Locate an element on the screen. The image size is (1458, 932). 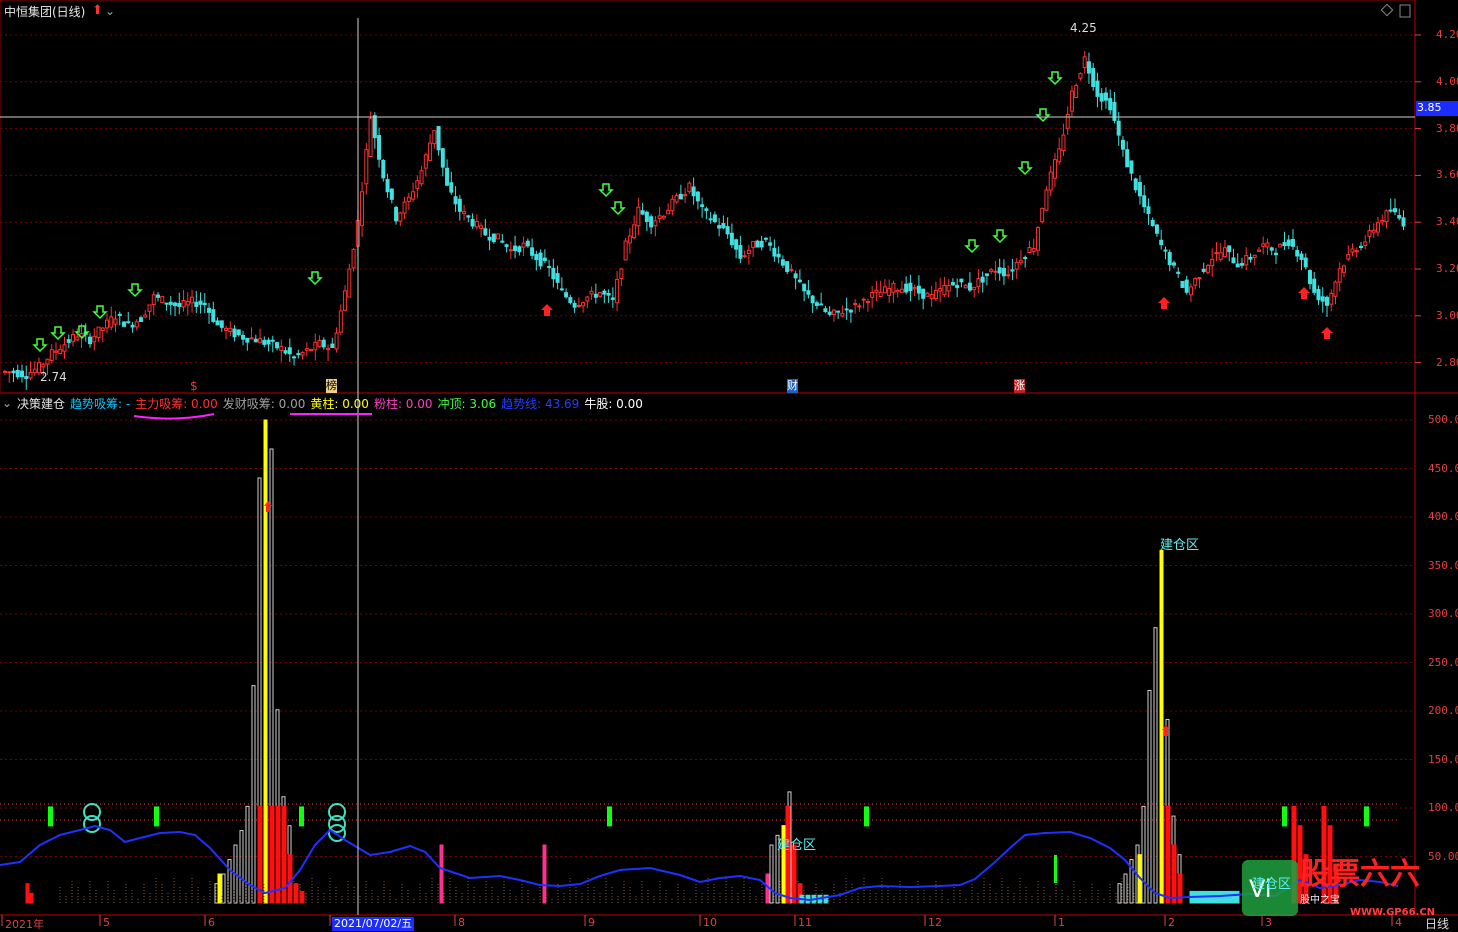
indicator-tick: 500.00 is located at coordinates (1443, 419).